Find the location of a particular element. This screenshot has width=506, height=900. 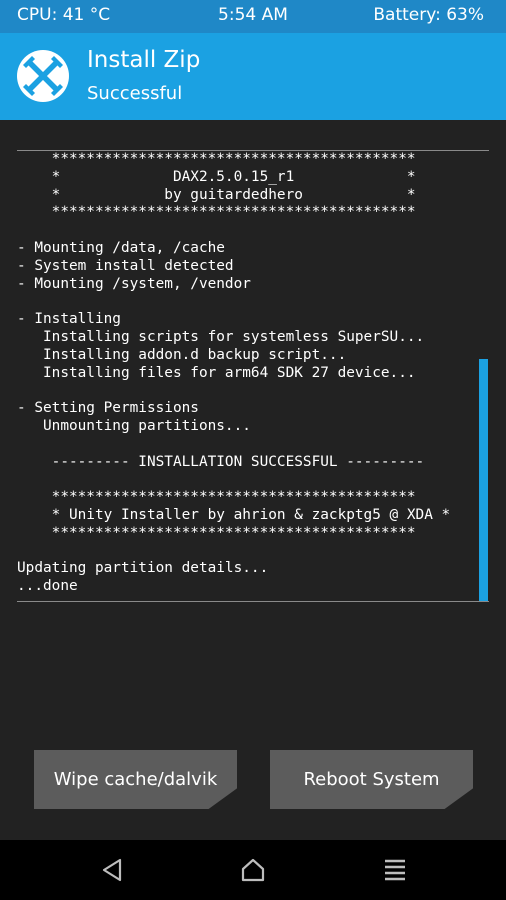

console-line: - Mounting /system, /vendor is located at coordinates (134, 283).